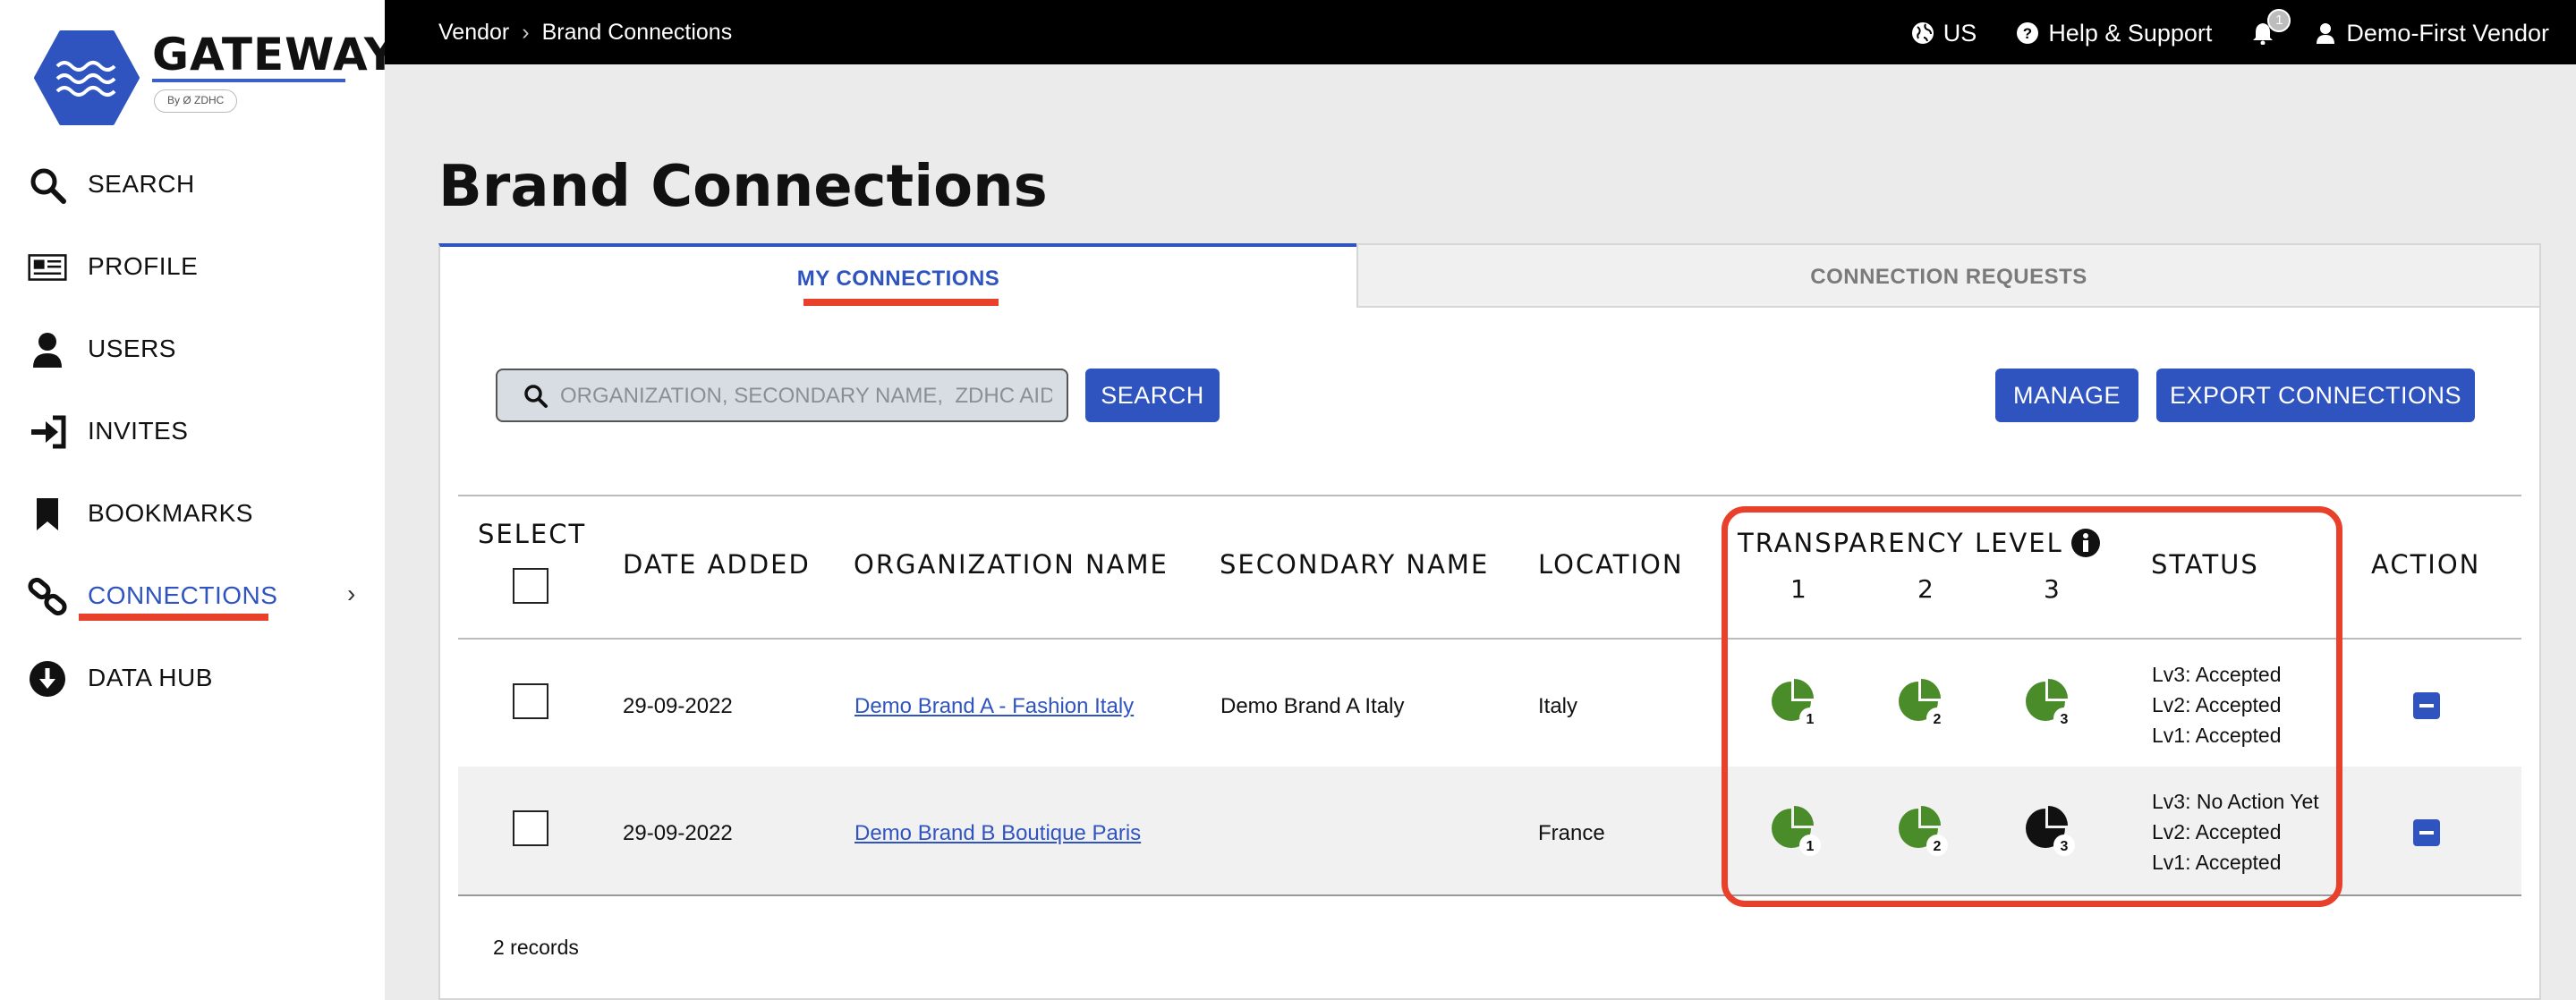 Image resolution: width=2576 pixels, height=1000 pixels. What do you see at coordinates (173, 617) in the screenshot?
I see `active-underline` at bounding box center [173, 617].